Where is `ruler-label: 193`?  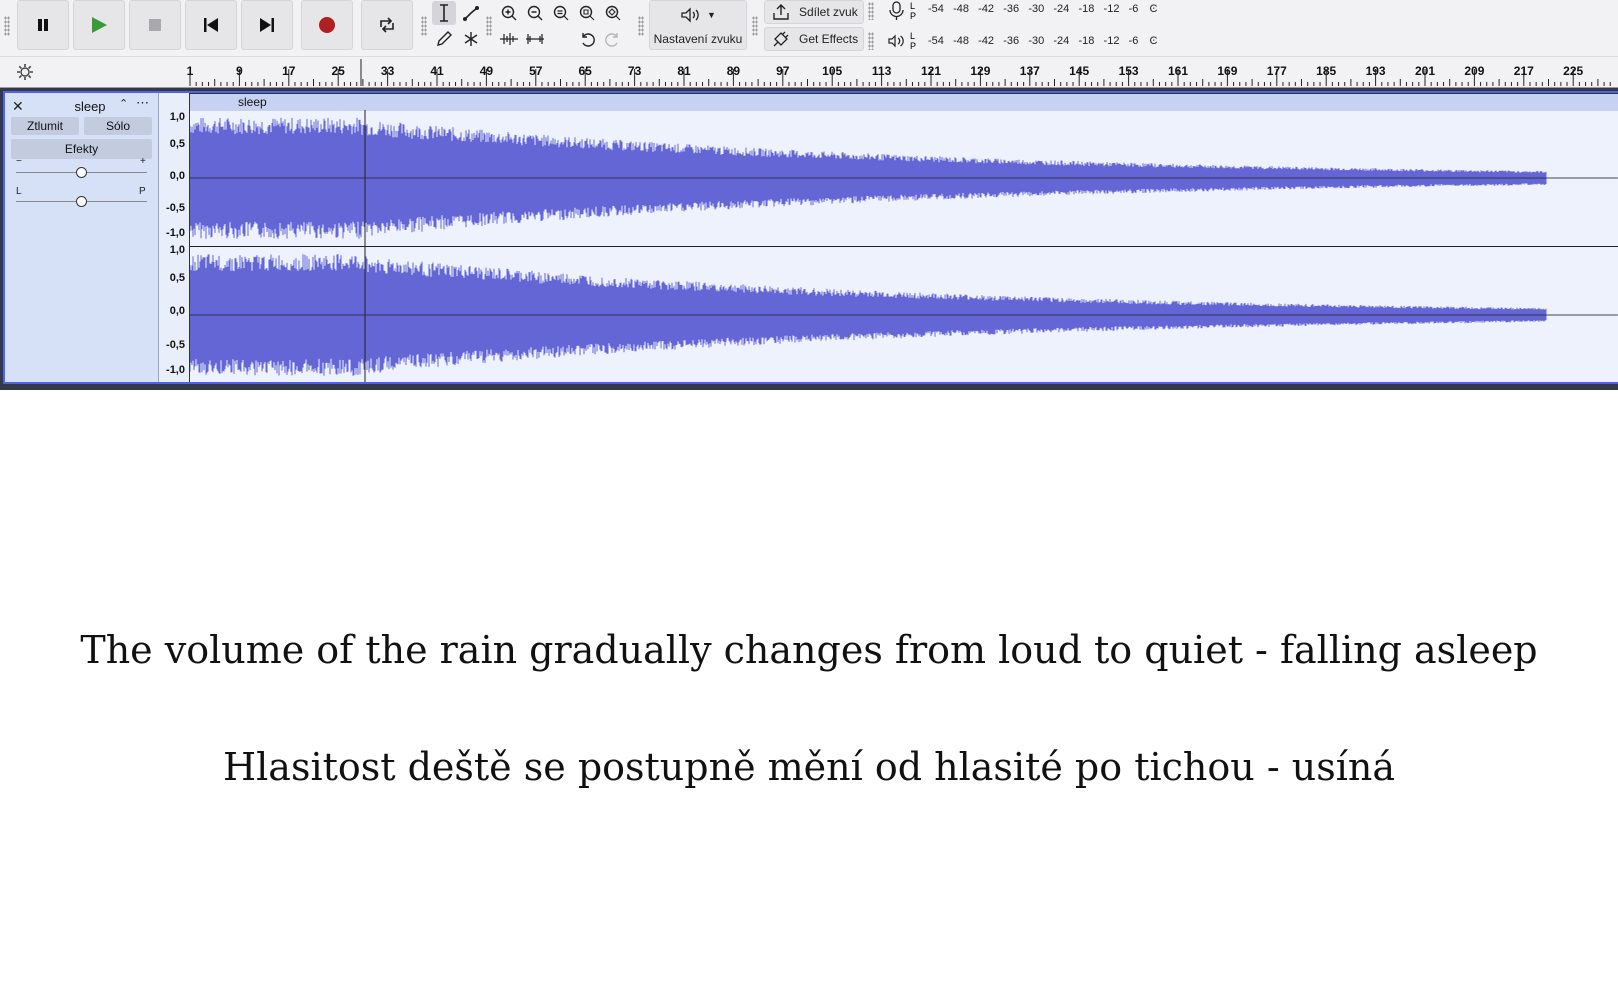 ruler-label: 193 is located at coordinates (1375, 71).